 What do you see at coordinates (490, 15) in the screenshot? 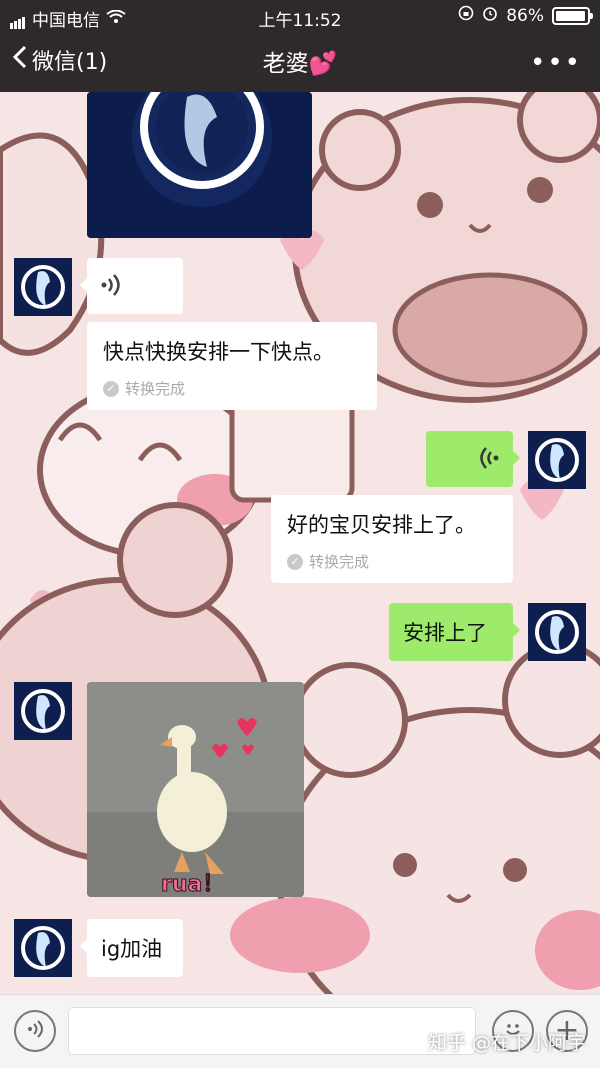
I see `alarm-icon` at bounding box center [490, 15].